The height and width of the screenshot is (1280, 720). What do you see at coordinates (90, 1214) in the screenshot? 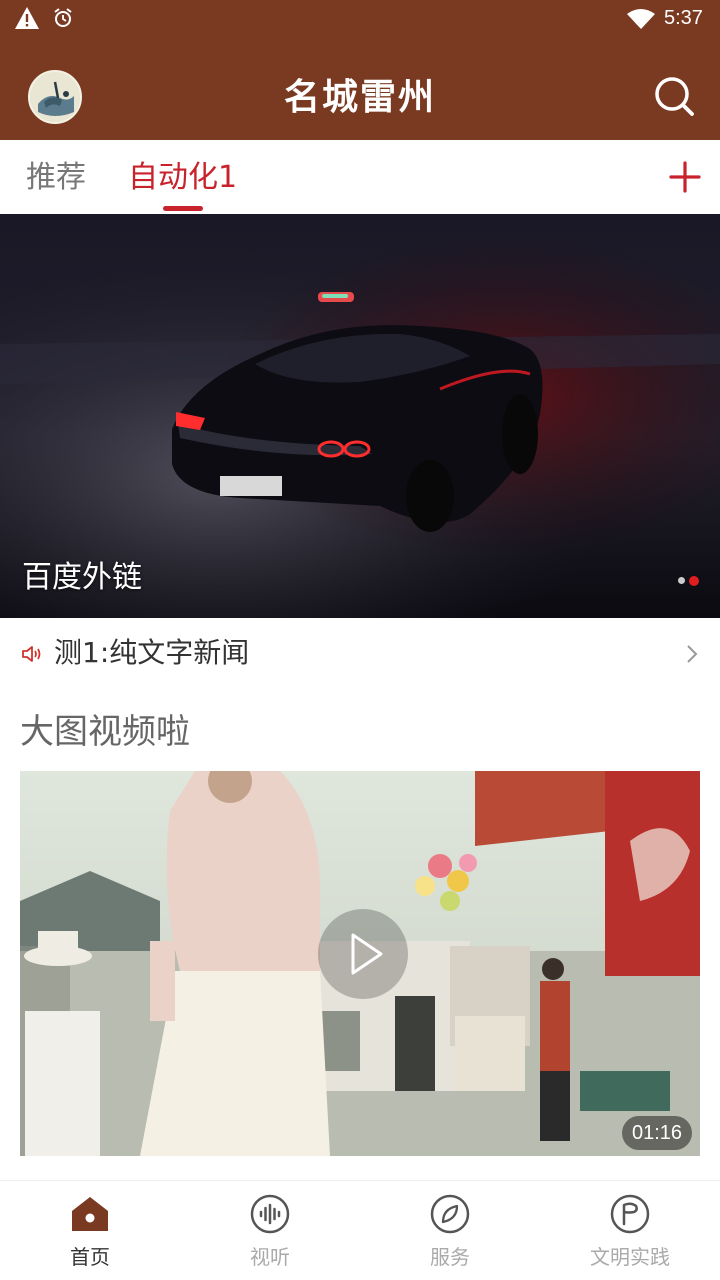
I see `home-icon` at bounding box center [90, 1214].